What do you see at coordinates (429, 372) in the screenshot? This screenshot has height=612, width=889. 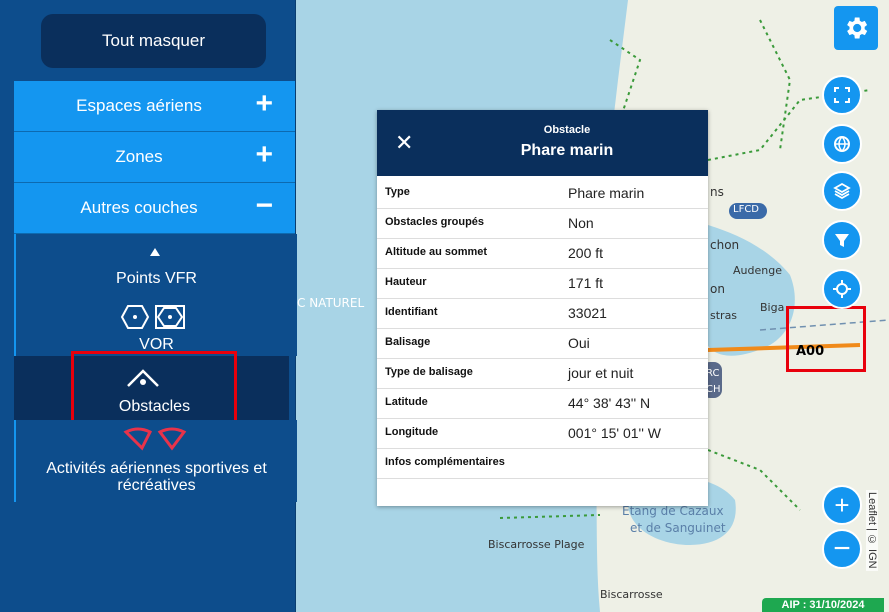 I see `popup-key: Type de balisage` at bounding box center [429, 372].